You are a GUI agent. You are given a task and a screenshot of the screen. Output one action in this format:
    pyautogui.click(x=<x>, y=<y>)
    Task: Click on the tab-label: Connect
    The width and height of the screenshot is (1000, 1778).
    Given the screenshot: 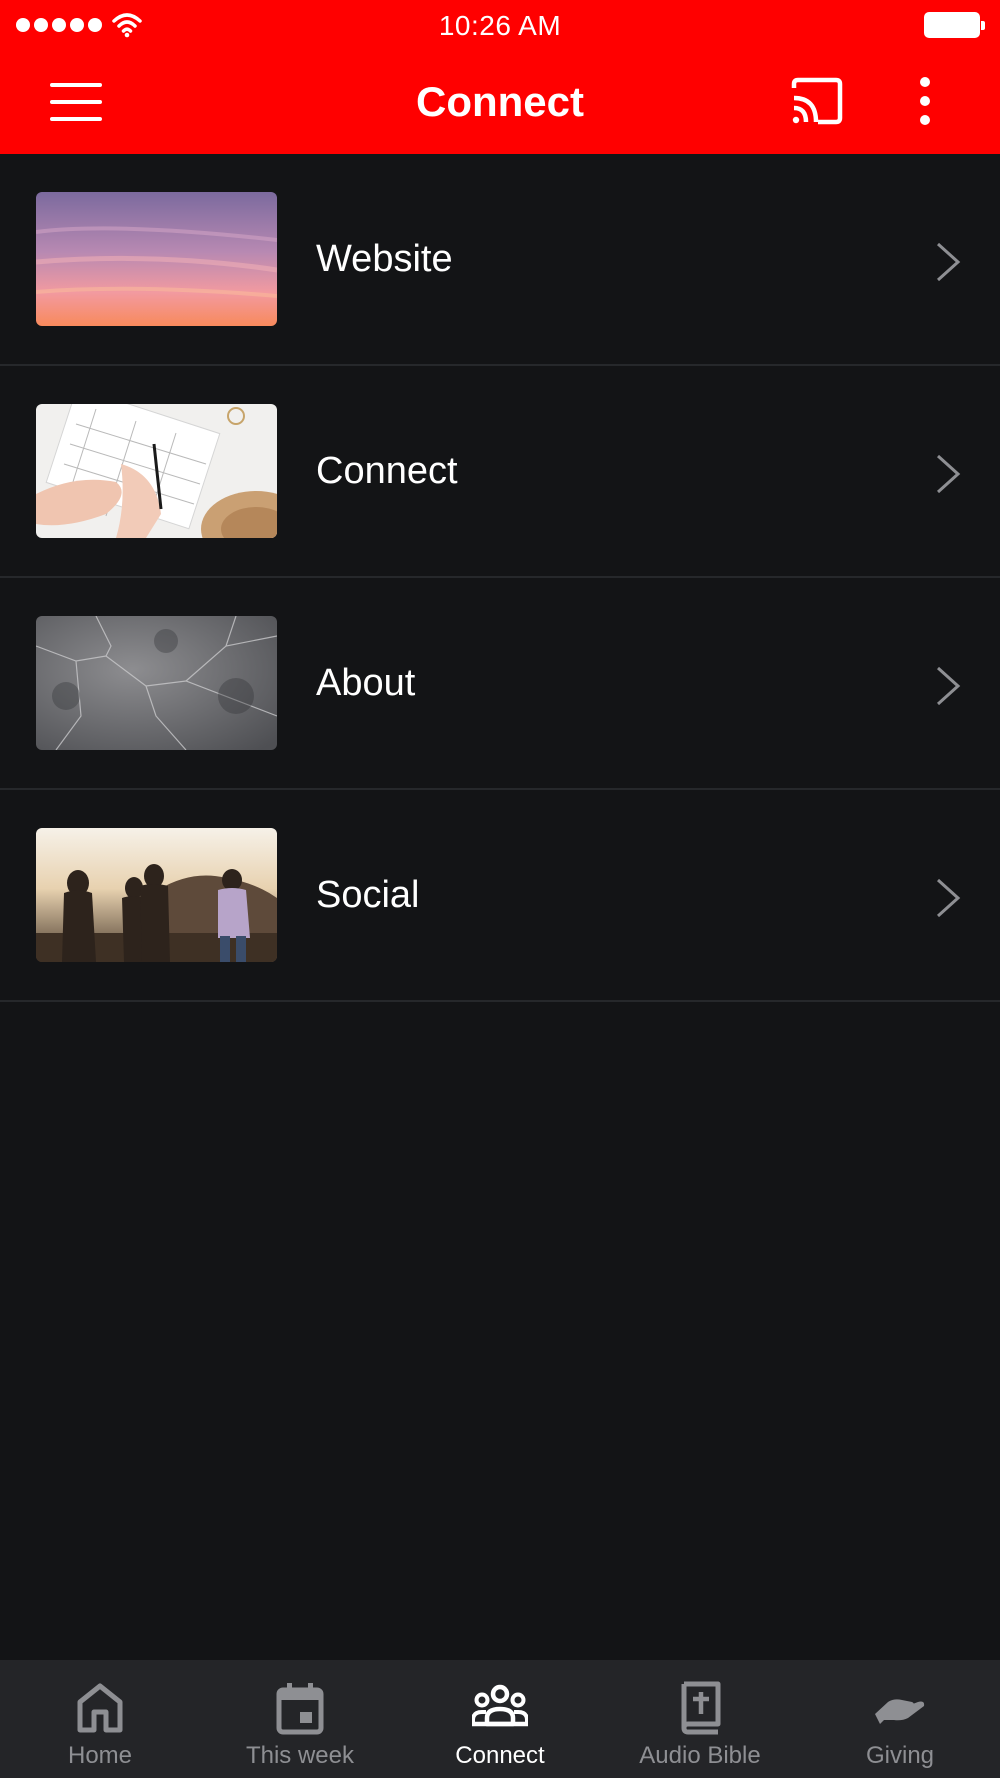 What is the action you would take?
    pyautogui.click(x=500, y=1755)
    